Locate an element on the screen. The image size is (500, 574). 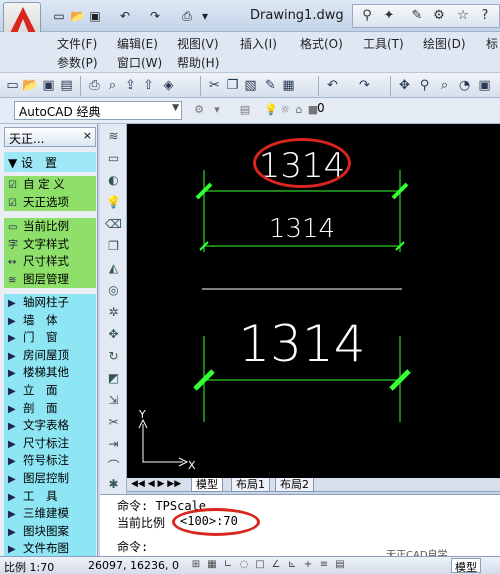
undo-icon: ↶ is located at coordinates (125, 16).